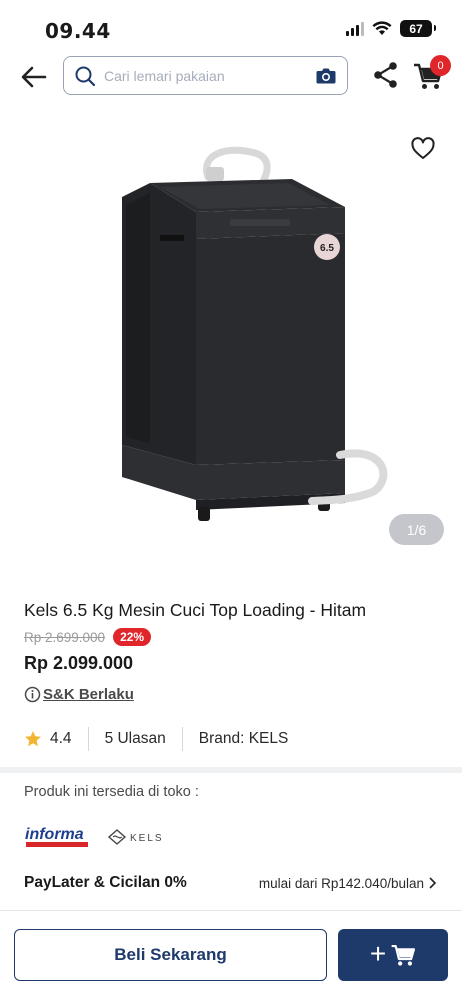 The width and height of the screenshot is (462, 1000). Describe the element at coordinates (386, 75) in the screenshot. I see `share-icon` at that location.